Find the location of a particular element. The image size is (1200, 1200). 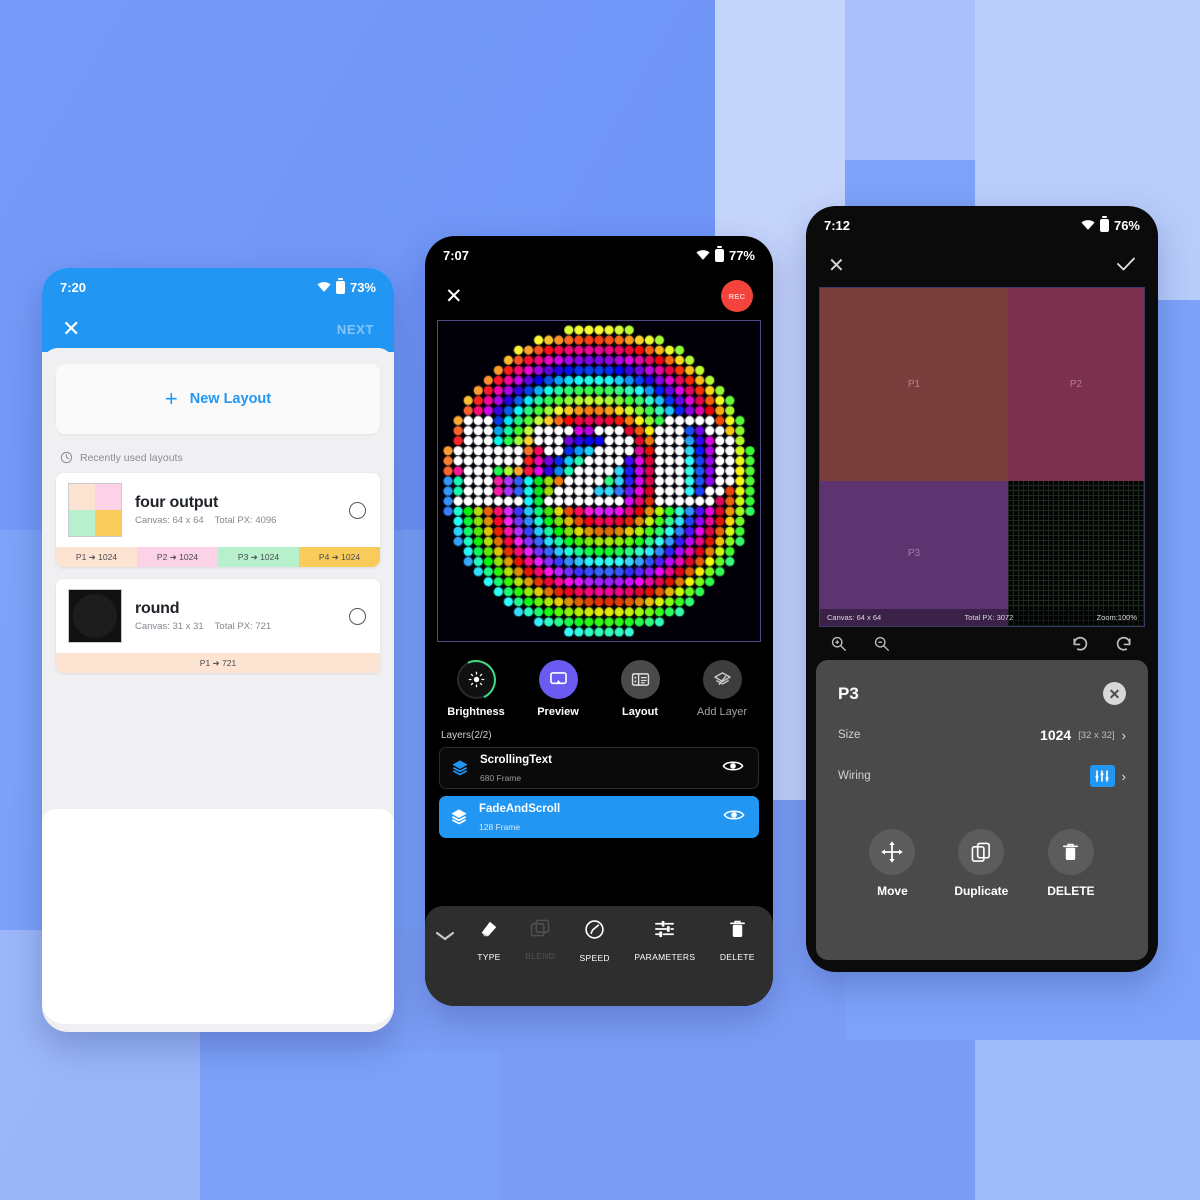

tool-add-layer: Add Layer is located at coordinates (722, 689).